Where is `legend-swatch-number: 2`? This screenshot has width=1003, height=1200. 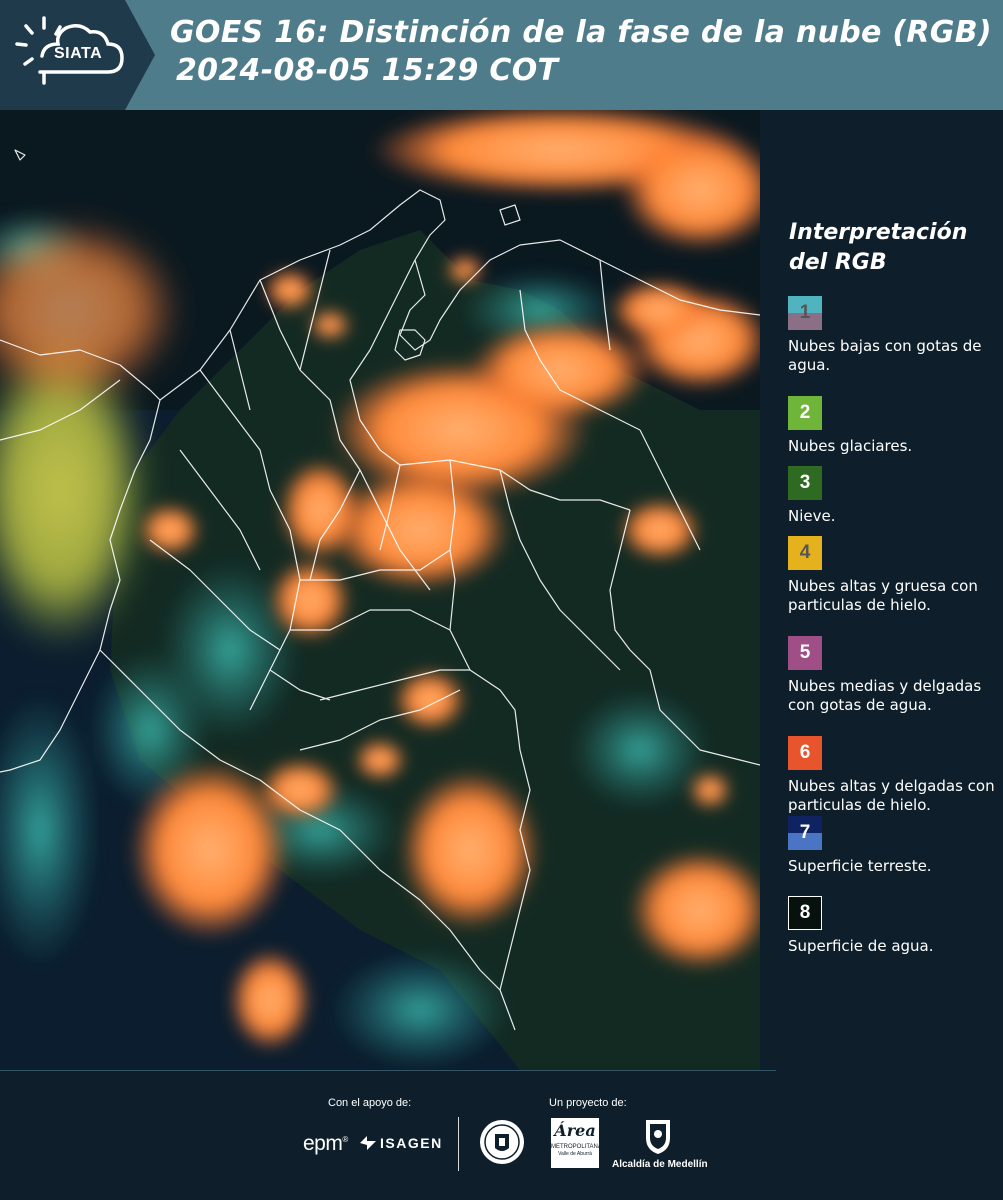
legend-swatch-number: 2 is located at coordinates (805, 412).